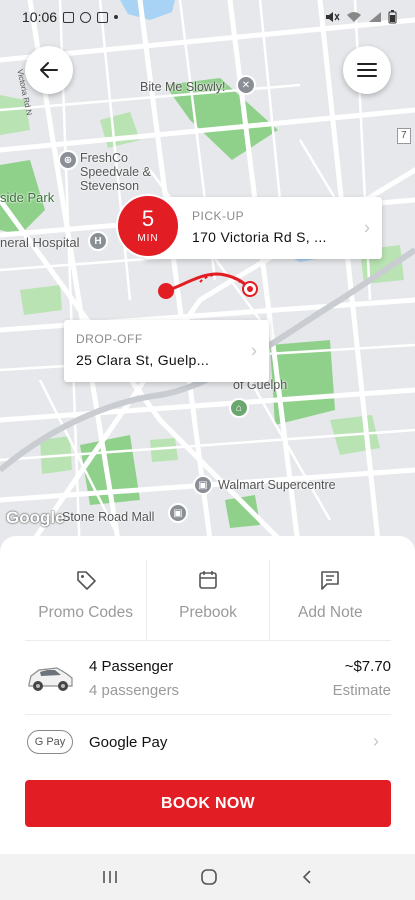  I want to click on calendar-icon, so click(208, 580).